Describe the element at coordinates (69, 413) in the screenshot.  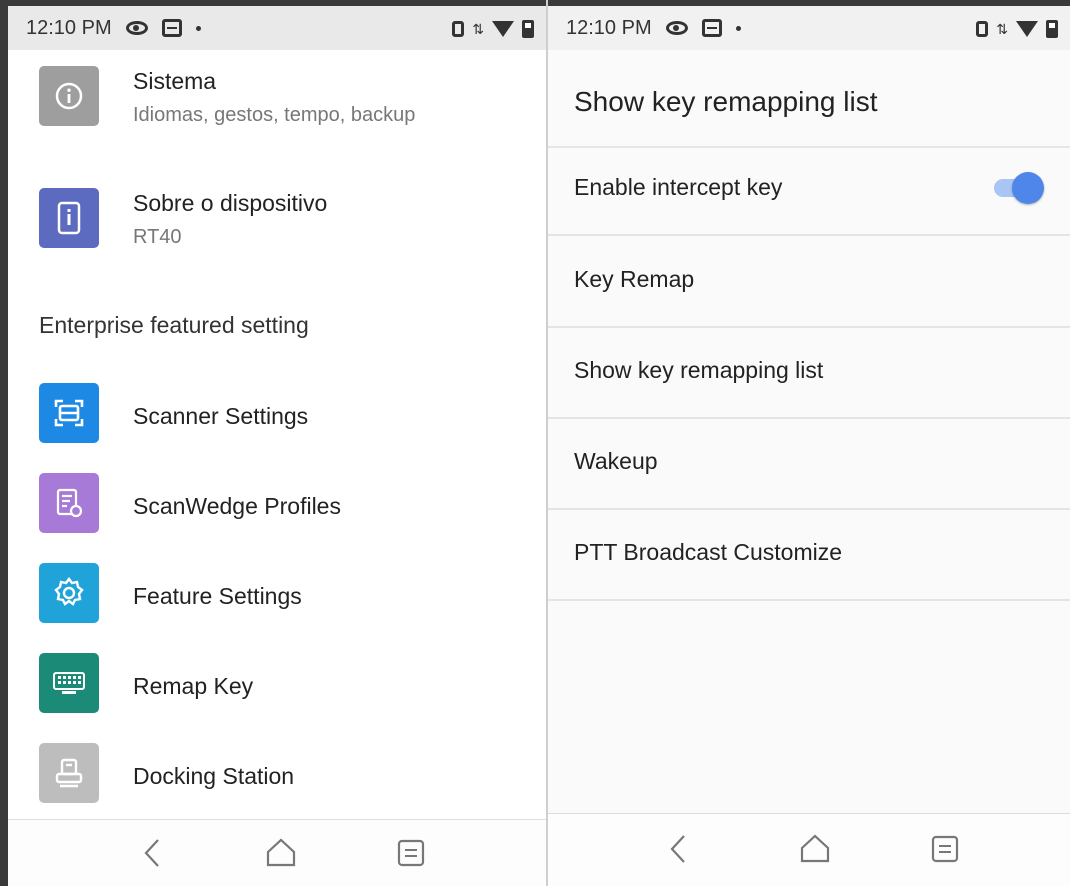
I see `scanner-icon` at that location.